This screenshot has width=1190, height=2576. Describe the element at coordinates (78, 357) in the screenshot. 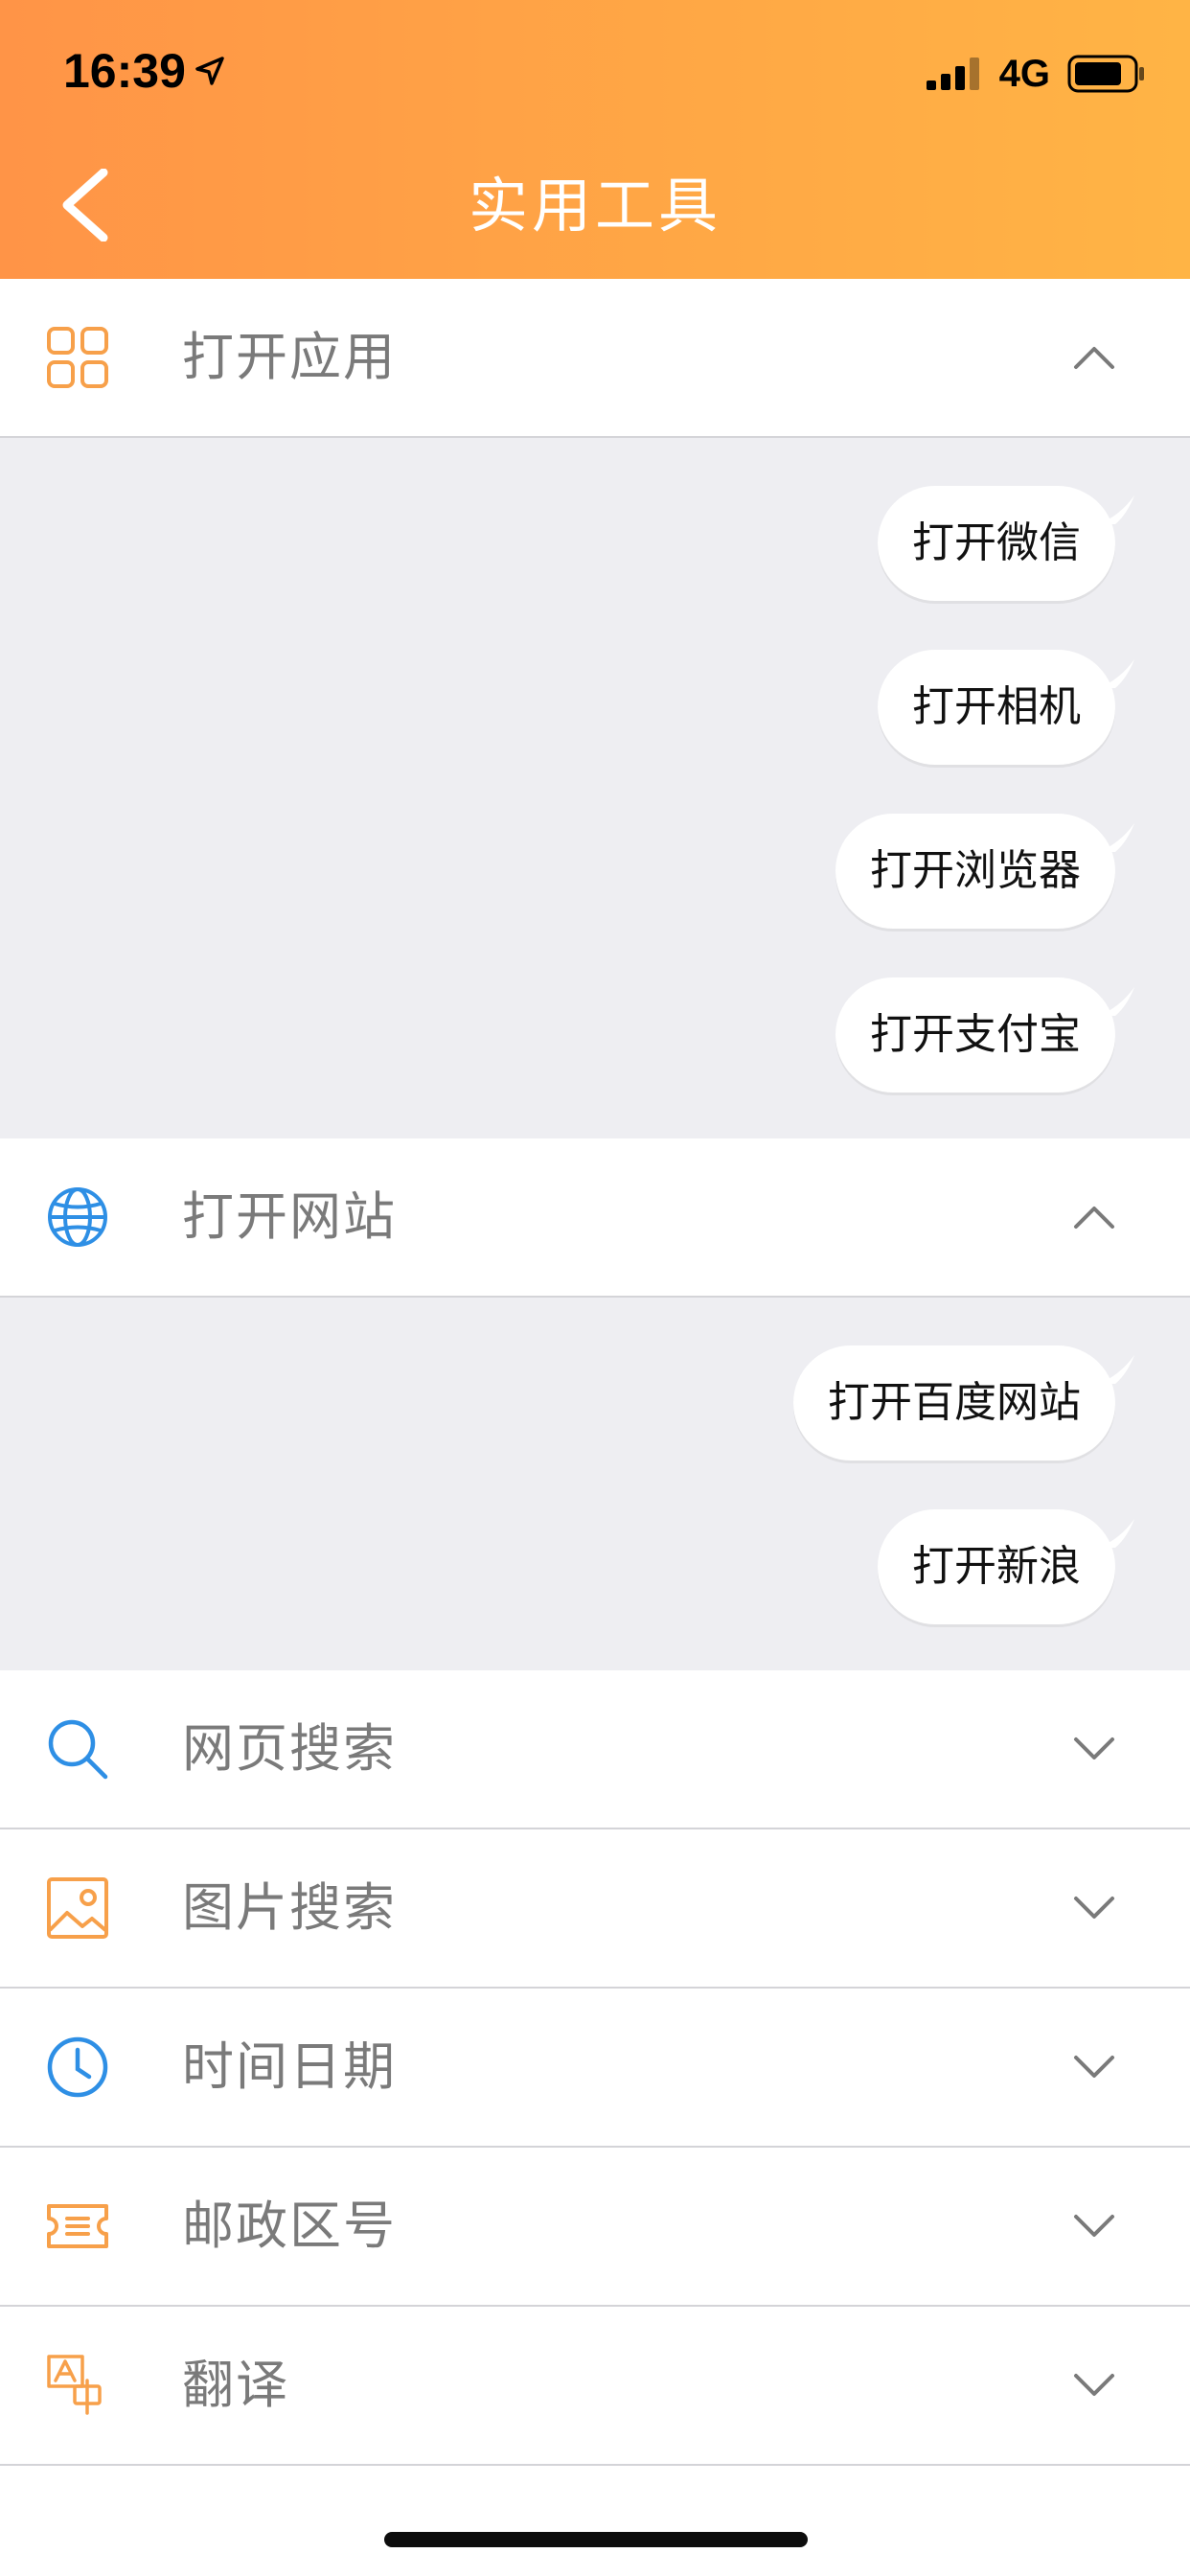

I see `grid-apps-icon` at that location.